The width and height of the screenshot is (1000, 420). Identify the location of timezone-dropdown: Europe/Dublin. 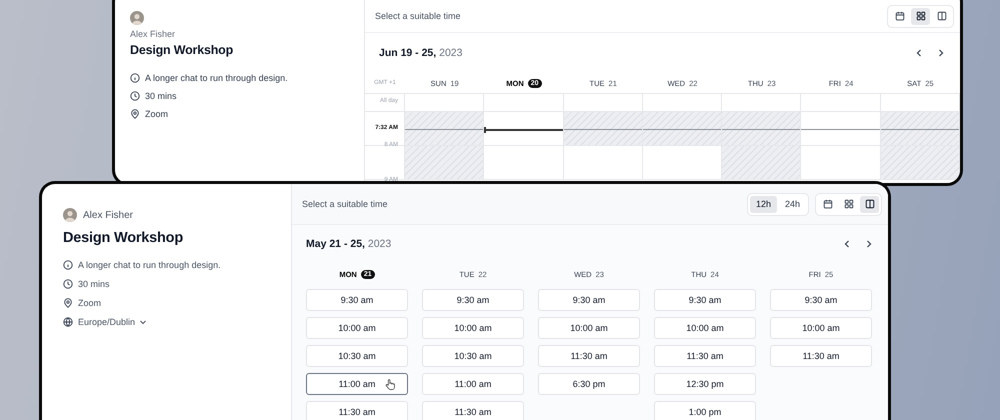
(113, 322).